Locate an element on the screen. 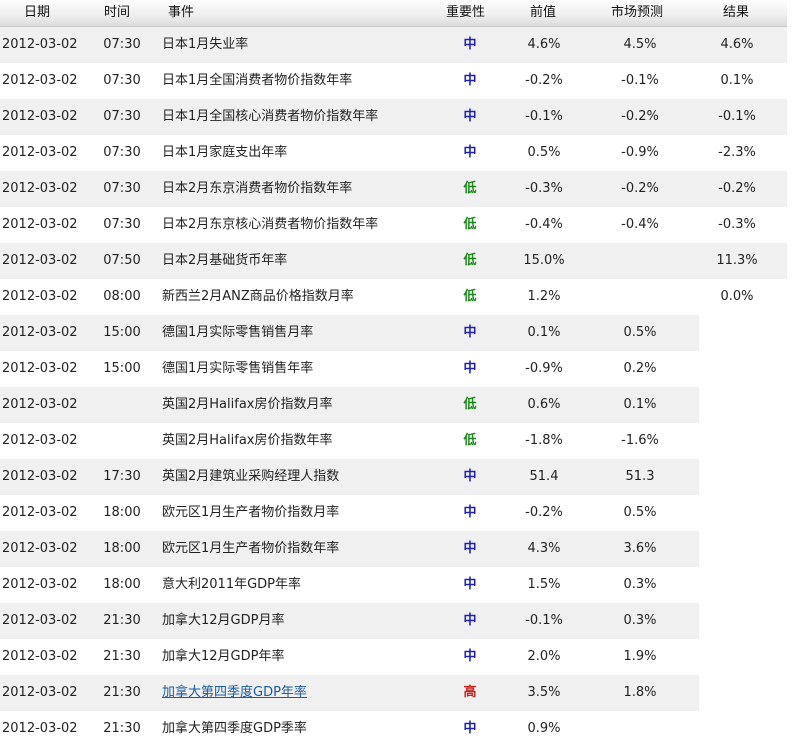 The image size is (795, 753). previous-cell: 4.3% is located at coordinates (544, 548).